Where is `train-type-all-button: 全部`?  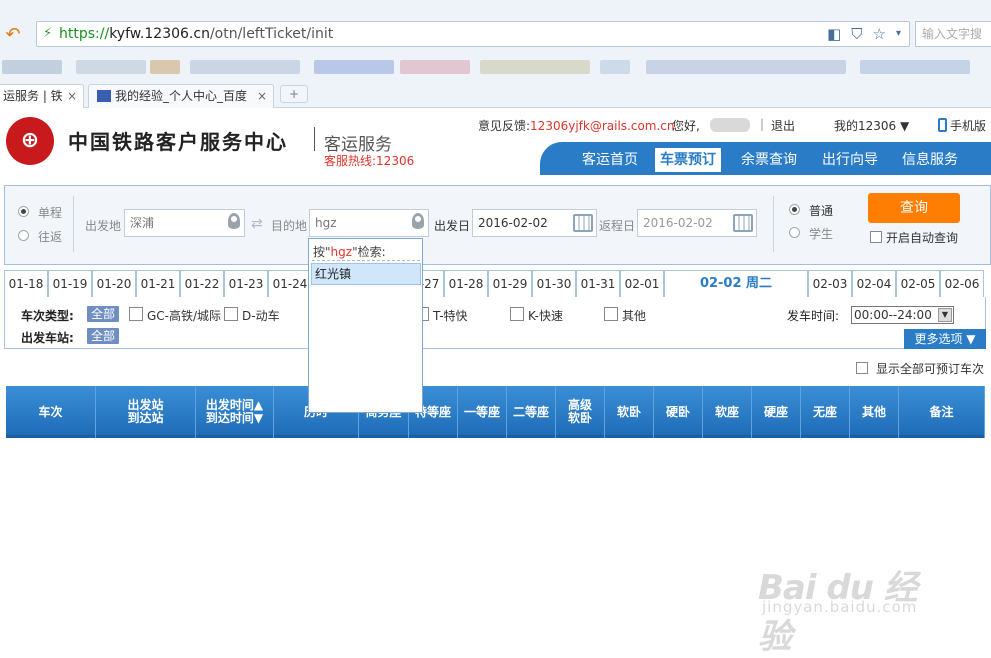
train-type-all-button: 全部 is located at coordinates (103, 314).